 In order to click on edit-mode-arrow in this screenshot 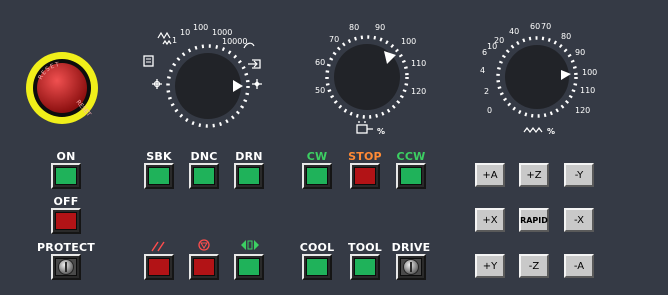, I will do `click(253, 64)`.